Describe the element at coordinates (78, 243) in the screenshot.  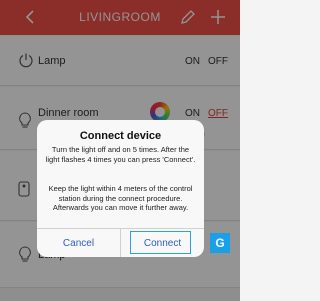
I see `cancel-button: Cancel` at that location.